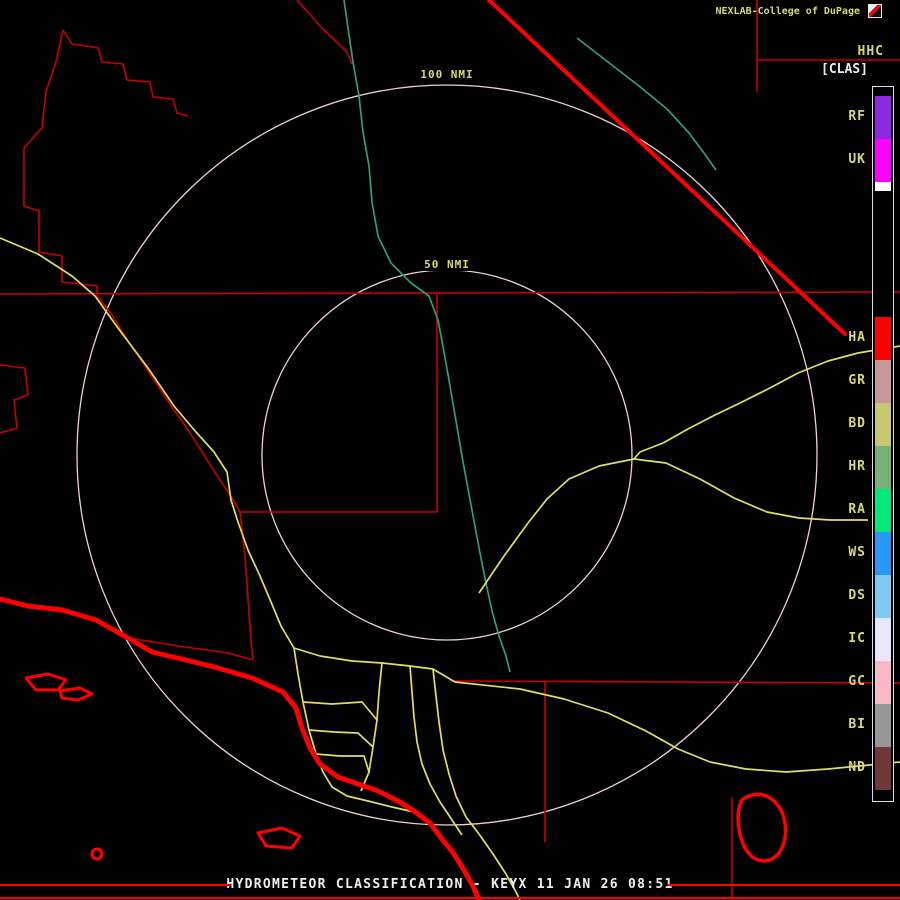  What do you see at coordinates (857, 423) in the screenshot?
I see `legend-label-bd: BD` at bounding box center [857, 423].